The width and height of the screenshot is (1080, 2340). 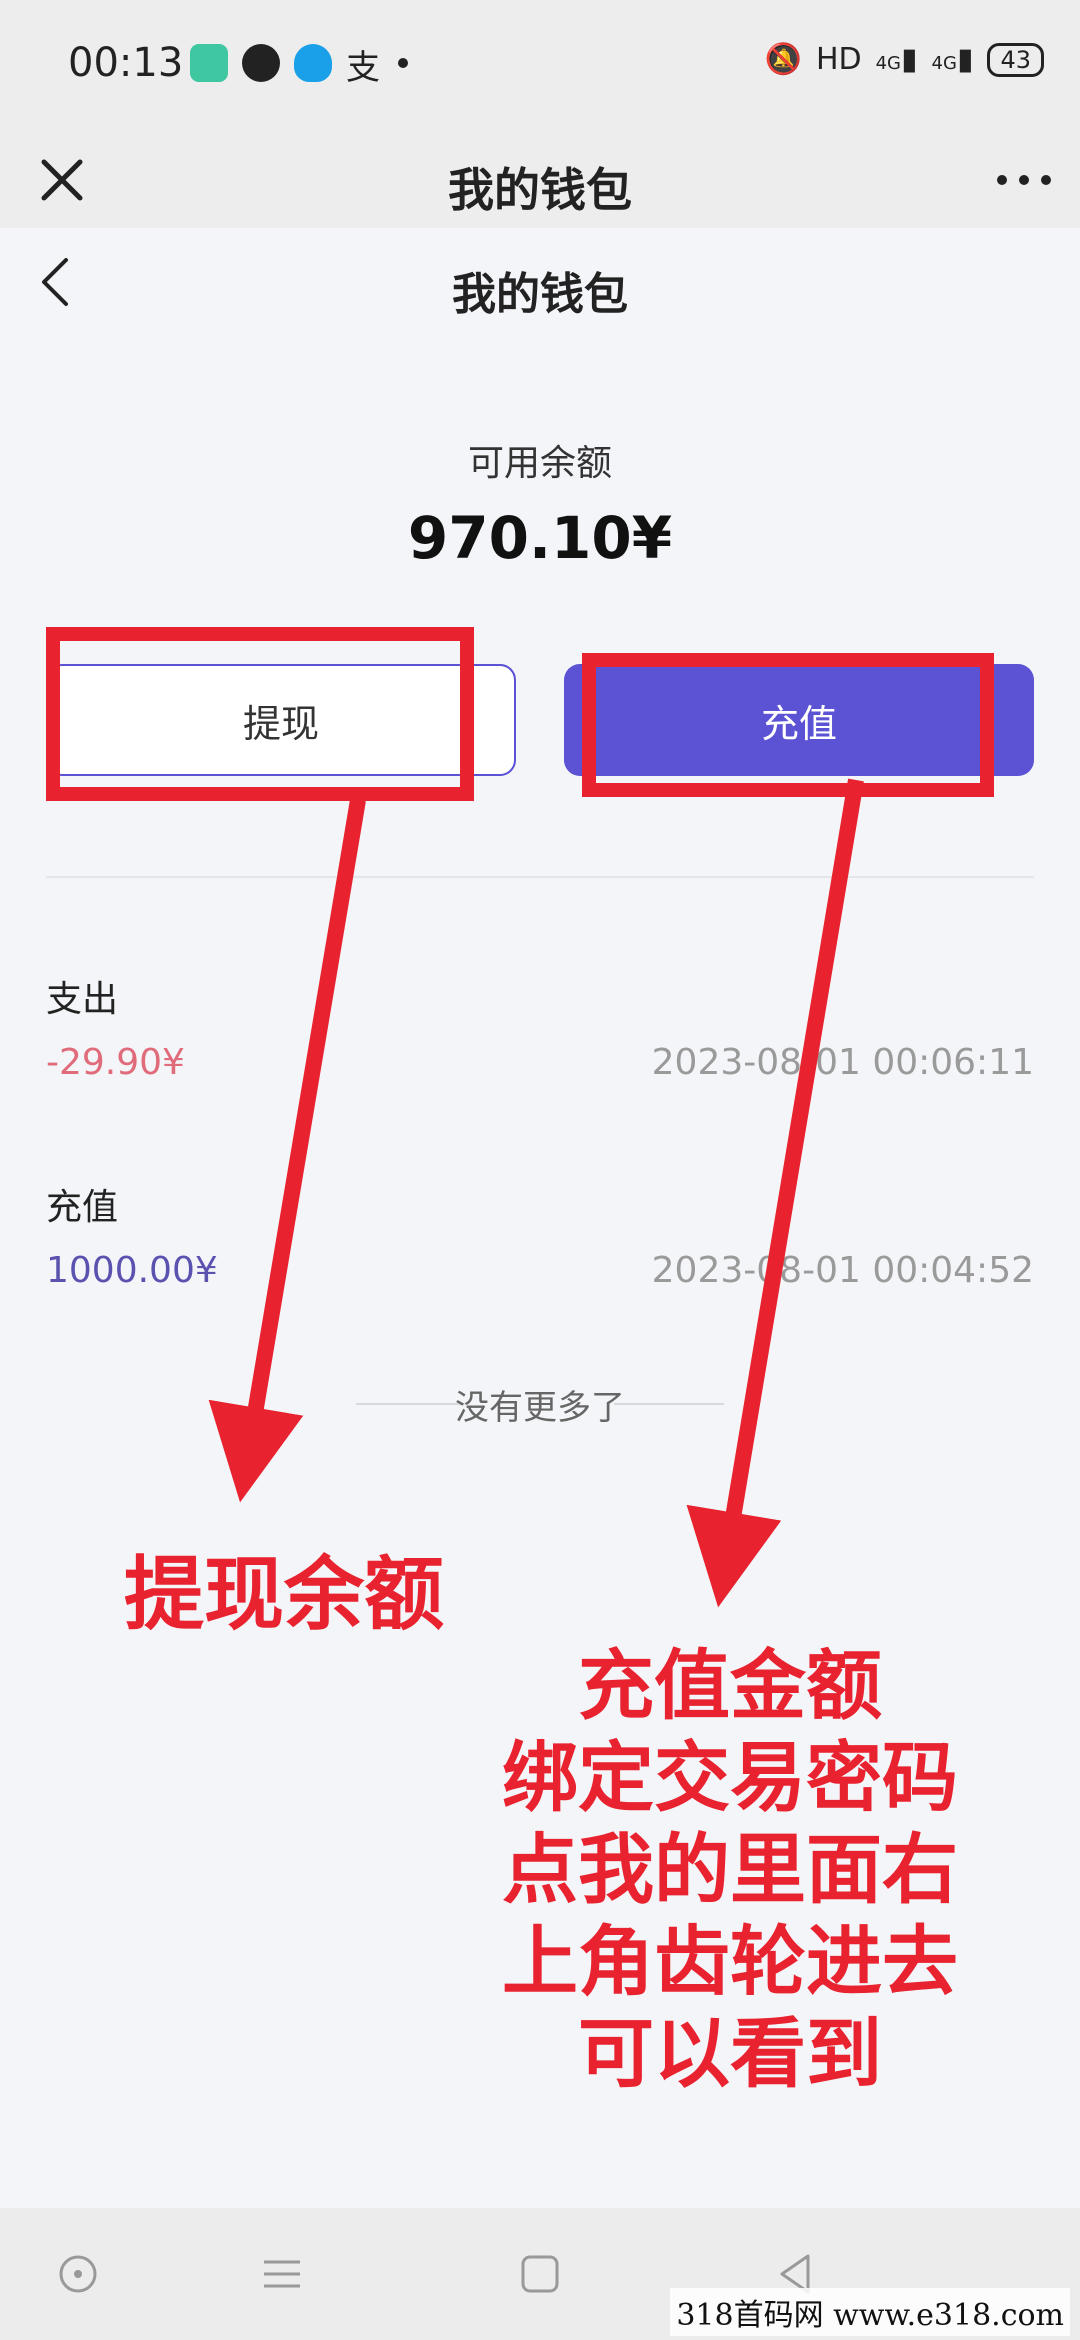 I want to click on transaction-row: 充值 1000.00¥ 2023-08-01 00:04:52, so click(x=540, y=1248).